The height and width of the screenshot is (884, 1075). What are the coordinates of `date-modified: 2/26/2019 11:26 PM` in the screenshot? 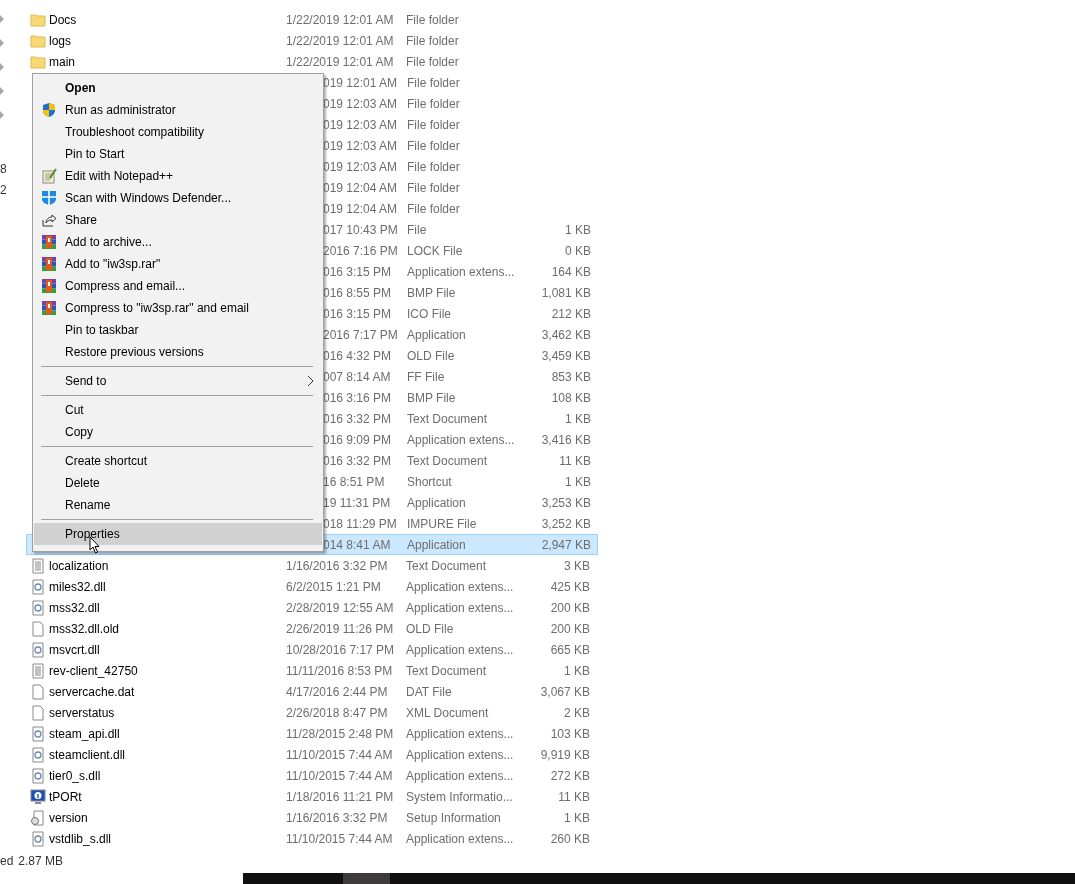 It's located at (340, 628).